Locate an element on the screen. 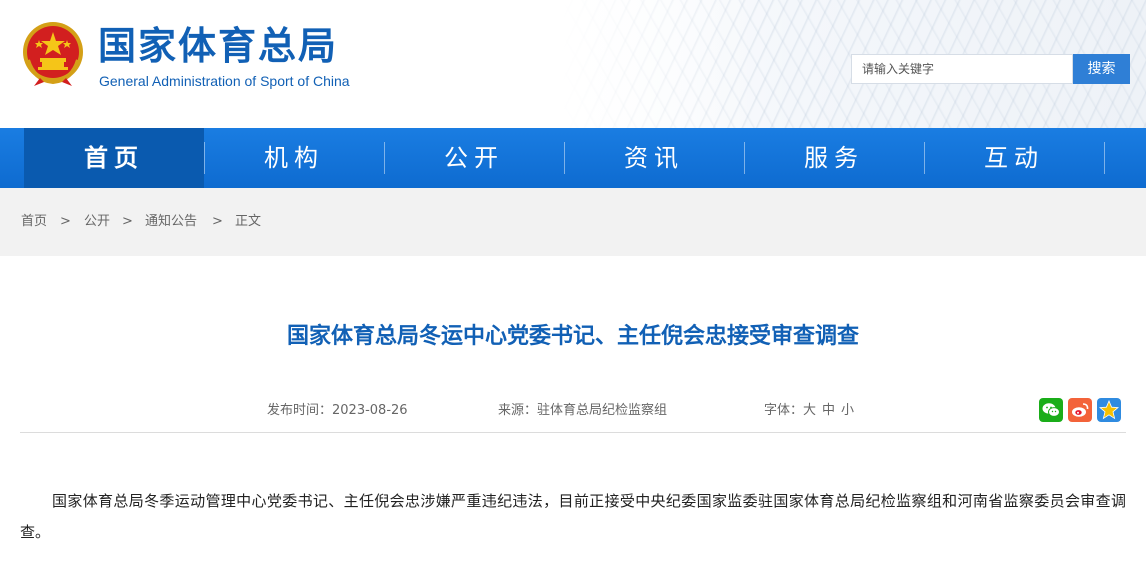 The width and height of the screenshot is (1146, 576). qzone-icon is located at coordinates (1109, 410).